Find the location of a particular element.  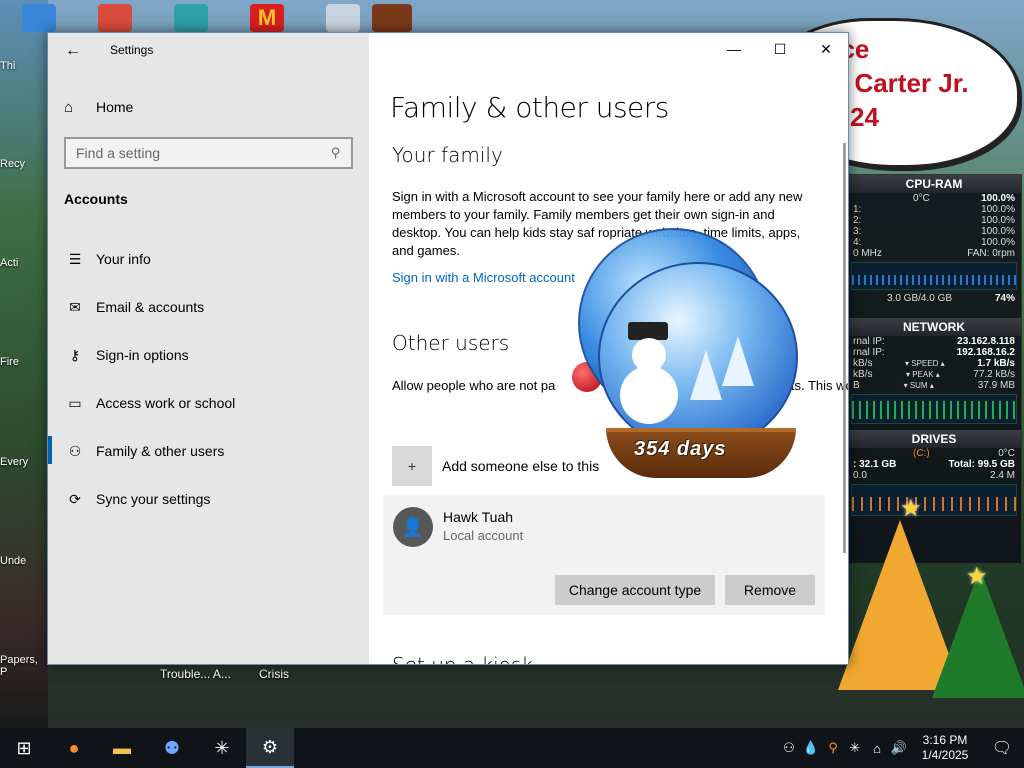

speed-label: ▾ SPEED ▴ is located at coordinates (925, 363).